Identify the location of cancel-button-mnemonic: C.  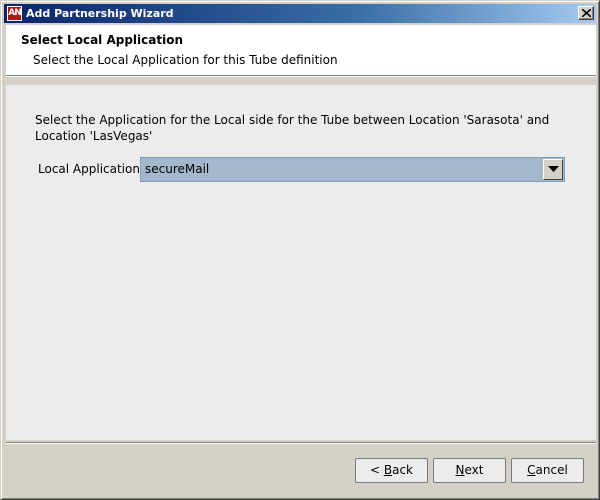
(531, 470).